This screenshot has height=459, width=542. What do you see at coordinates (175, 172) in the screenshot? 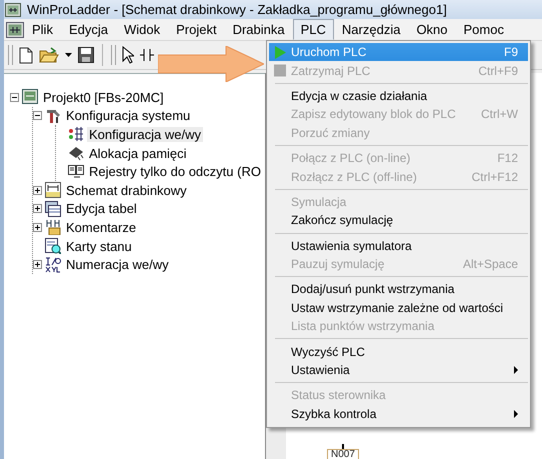
I see `tree-item: Rejestry tylko do odczytu (RO` at bounding box center [175, 172].